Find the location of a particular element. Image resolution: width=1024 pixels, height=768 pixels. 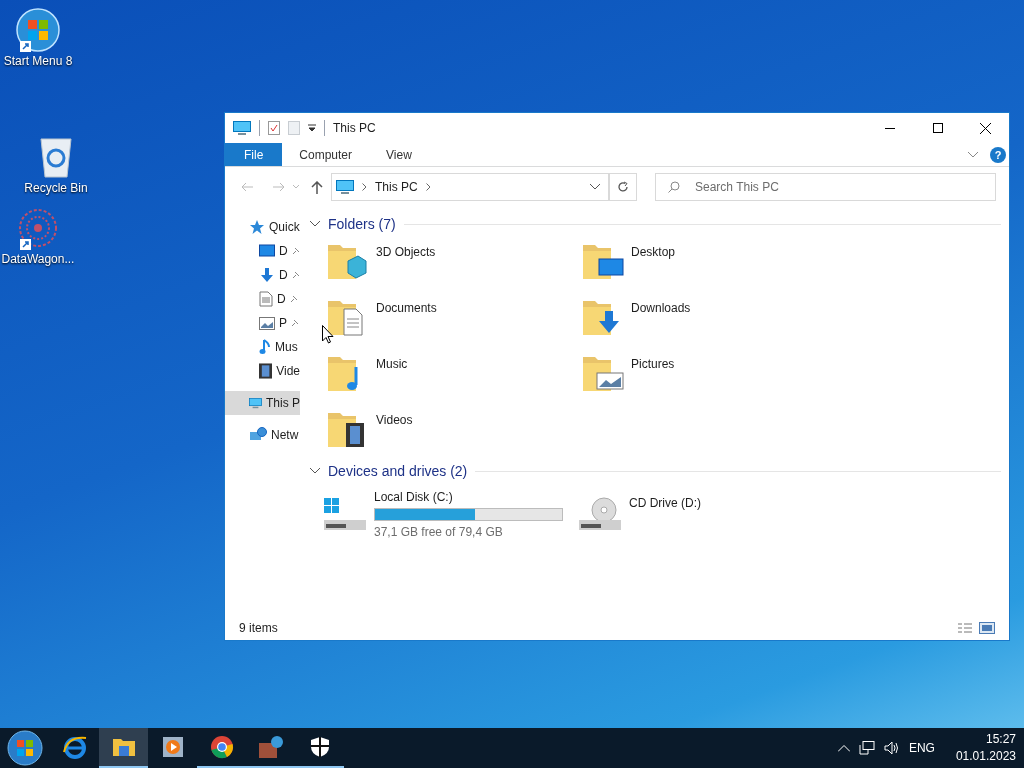

film-icon is located at coordinates (266, 371).